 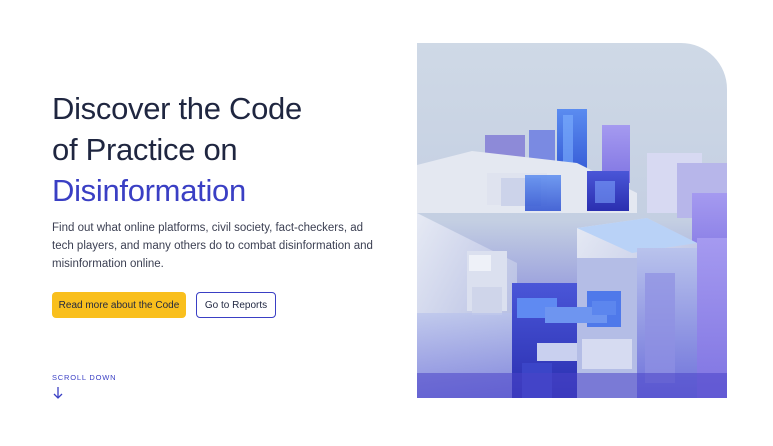 I want to click on title-line-2: of Practice on, so click(x=145, y=149).